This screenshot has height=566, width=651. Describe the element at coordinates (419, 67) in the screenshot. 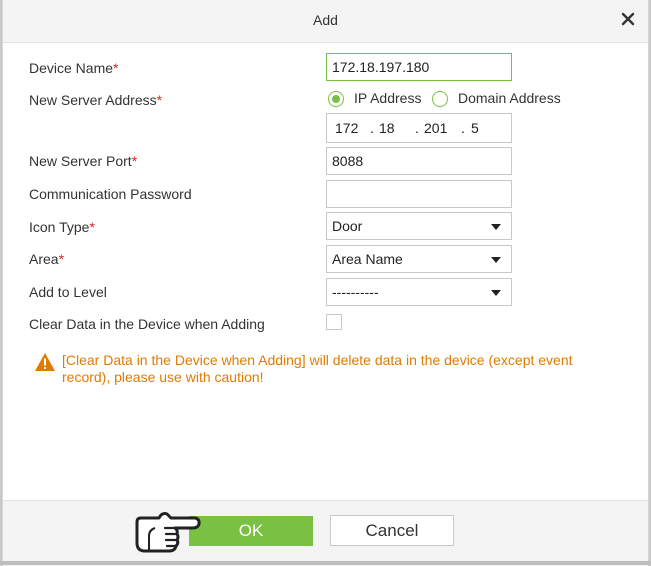

I see `device-name-input` at that location.